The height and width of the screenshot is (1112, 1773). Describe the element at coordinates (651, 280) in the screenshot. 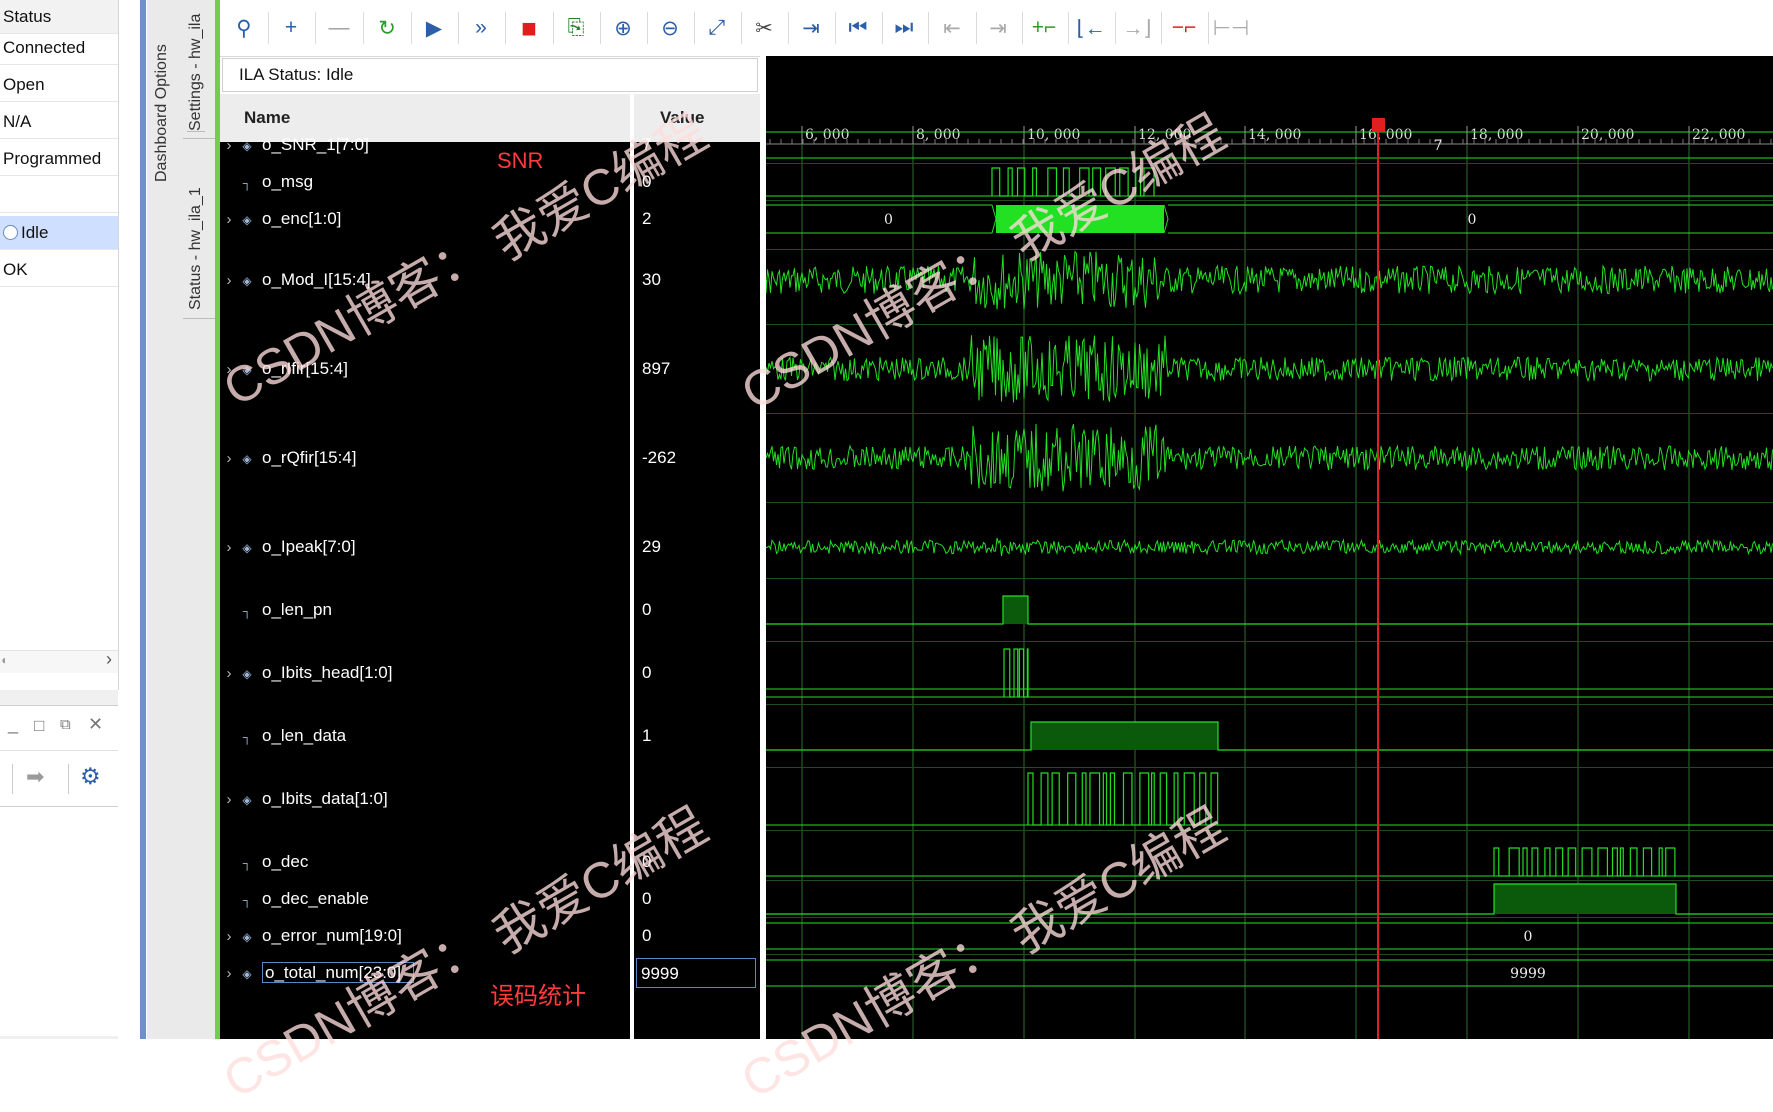

I see `signal-value: 30` at that location.